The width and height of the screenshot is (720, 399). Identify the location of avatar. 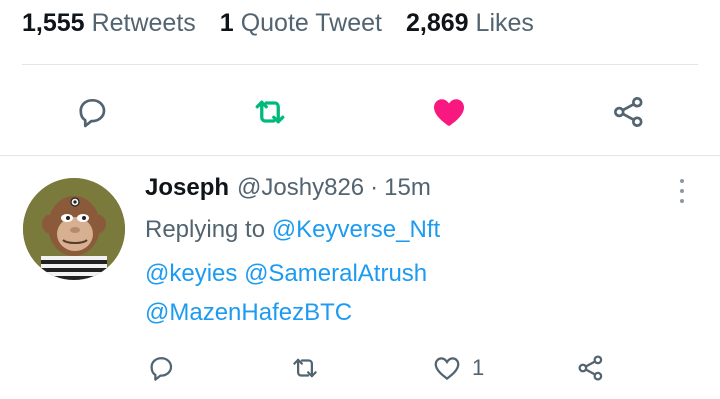
(74, 229).